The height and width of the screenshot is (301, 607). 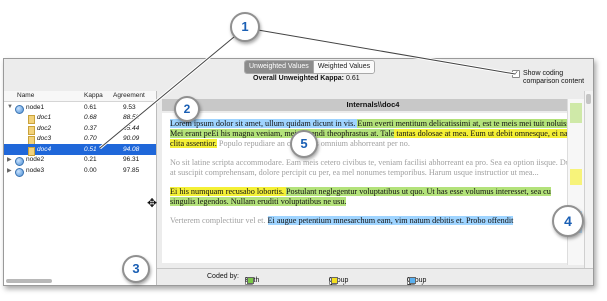 What do you see at coordinates (304, 144) in the screenshot?
I see `callout-5: 5` at bounding box center [304, 144].